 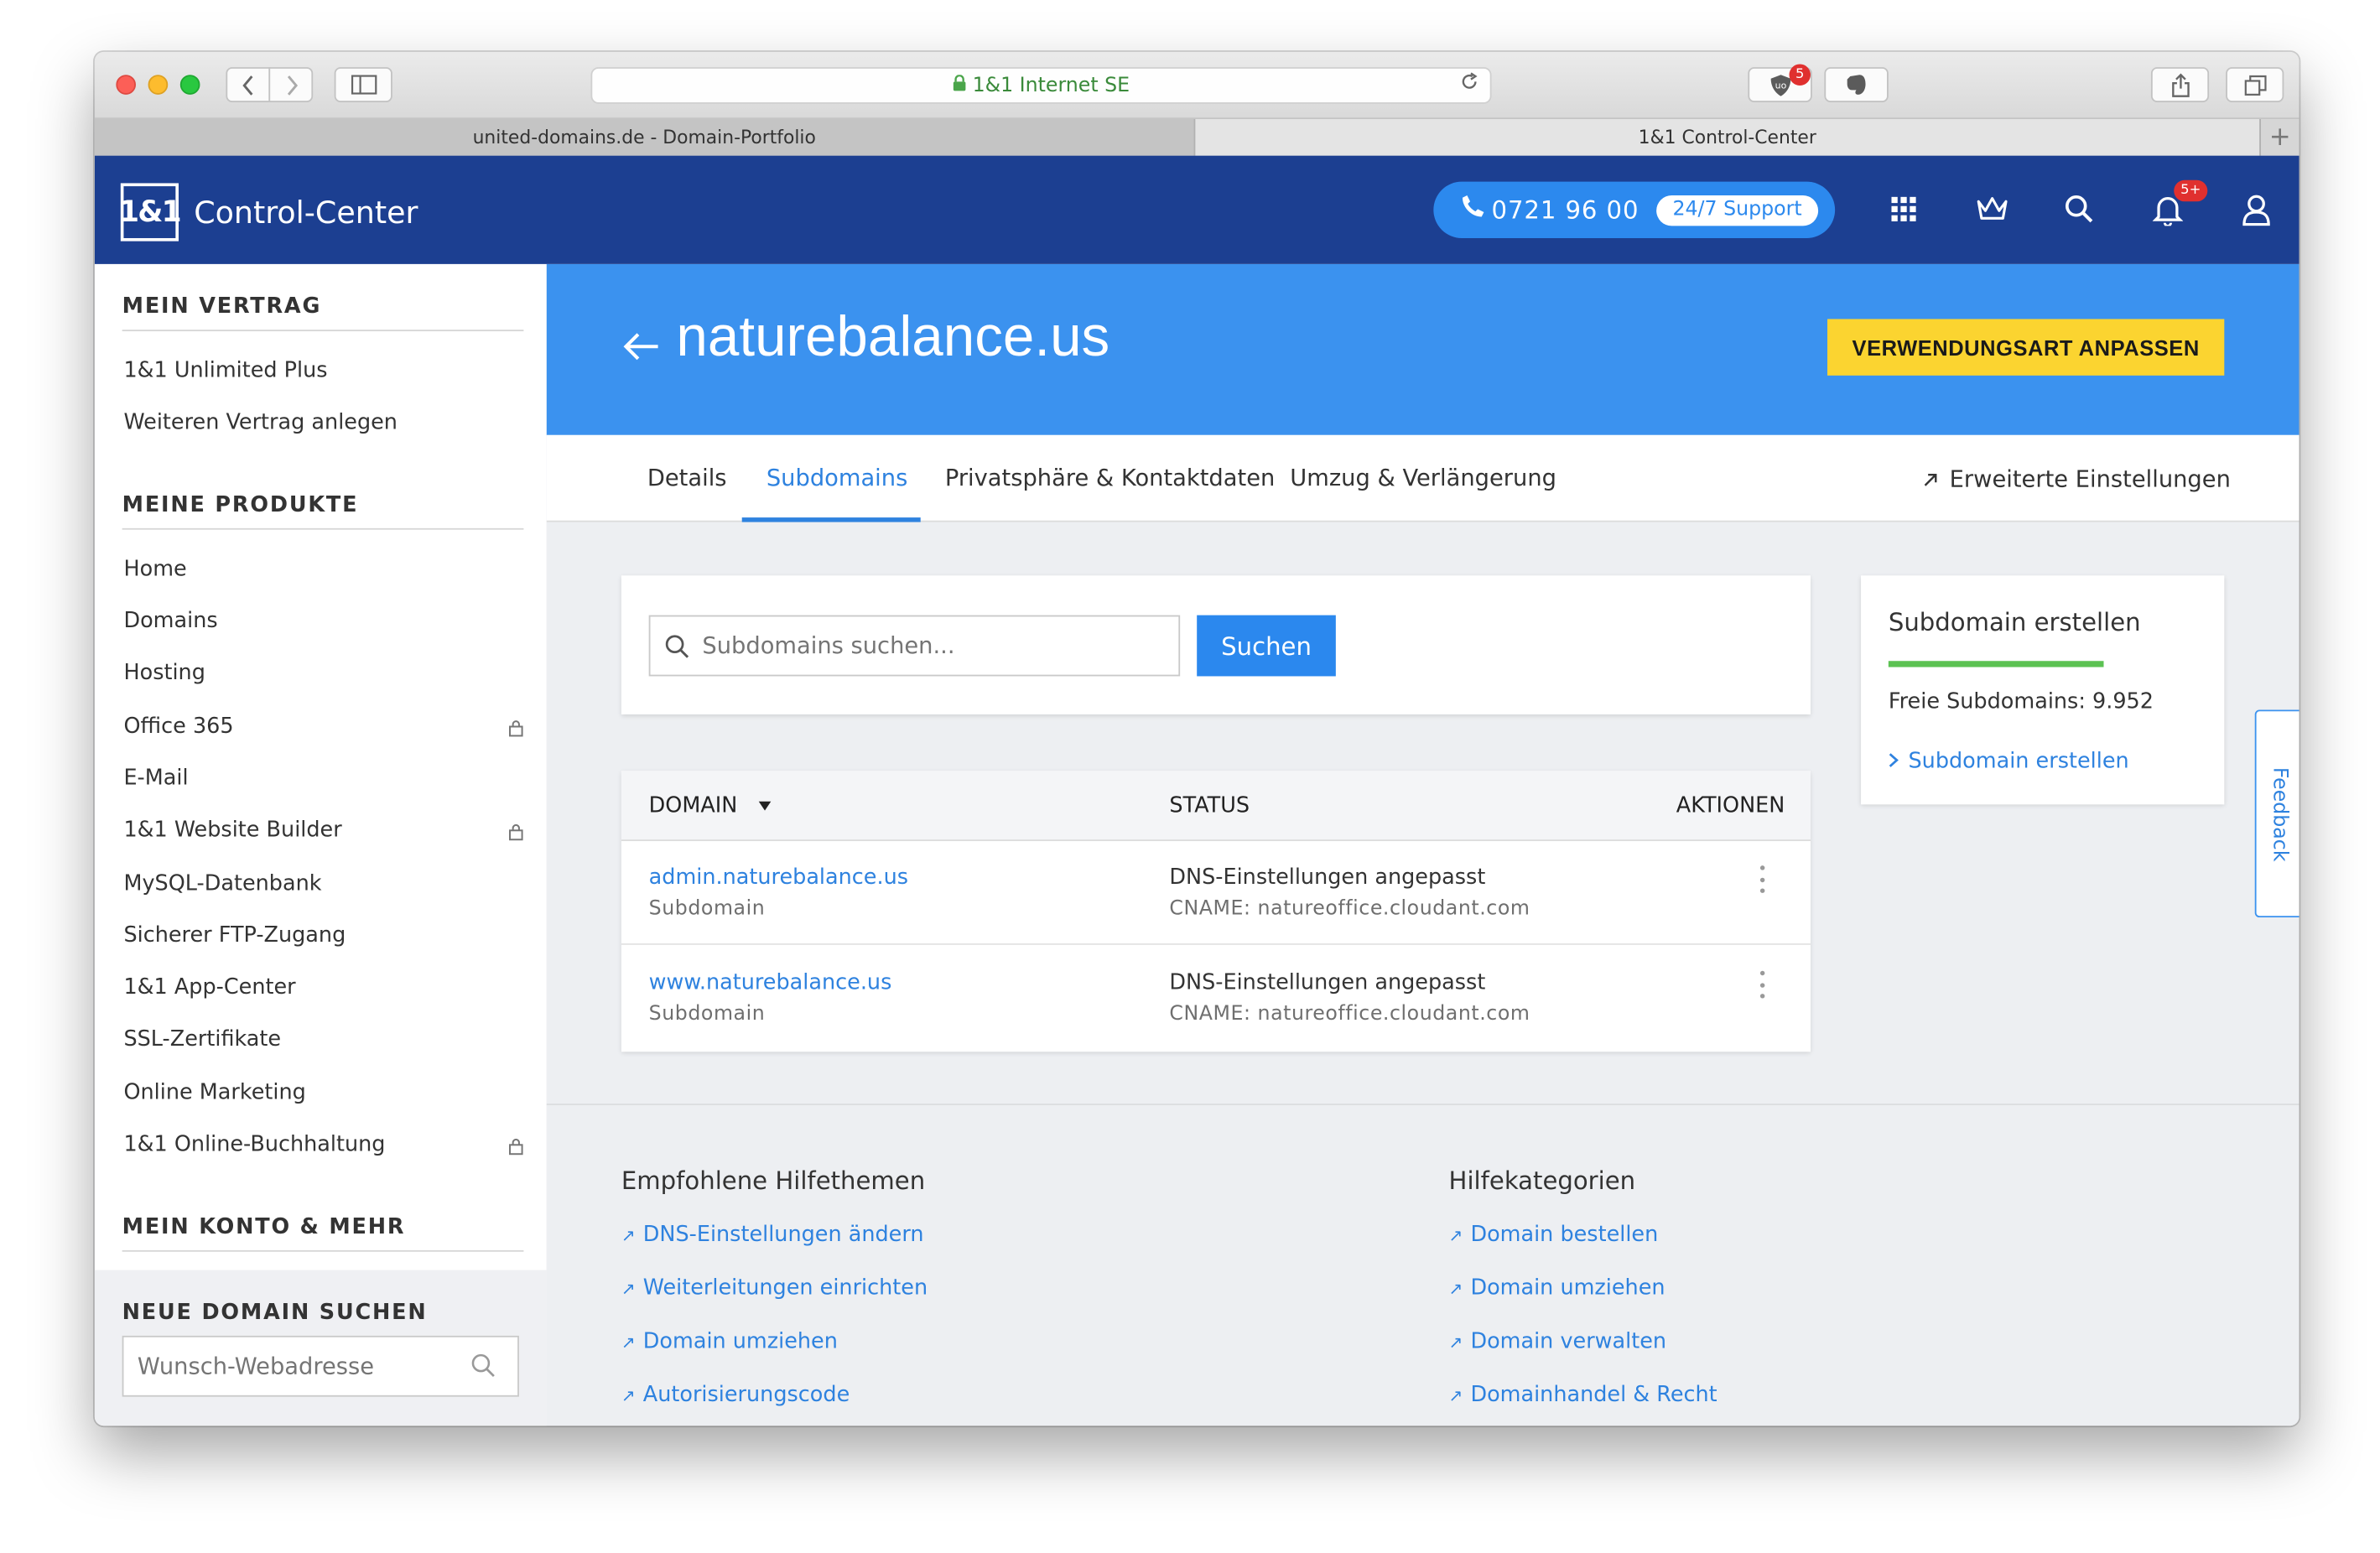 I want to click on help-link-label: Domainhandel & Recht, so click(x=1593, y=1395).